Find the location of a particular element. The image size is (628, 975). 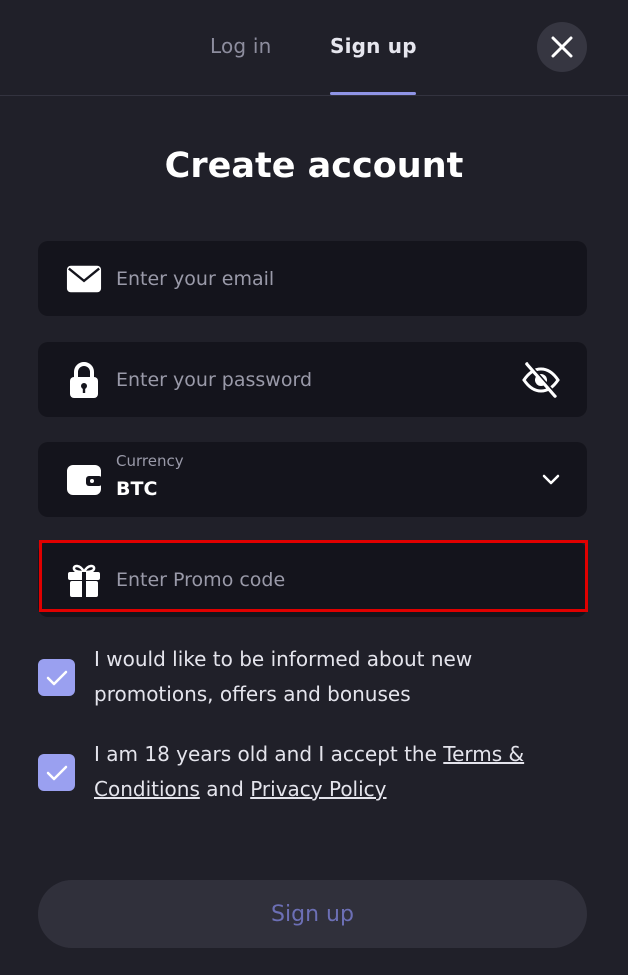

promo-code-field is located at coordinates (312, 579).